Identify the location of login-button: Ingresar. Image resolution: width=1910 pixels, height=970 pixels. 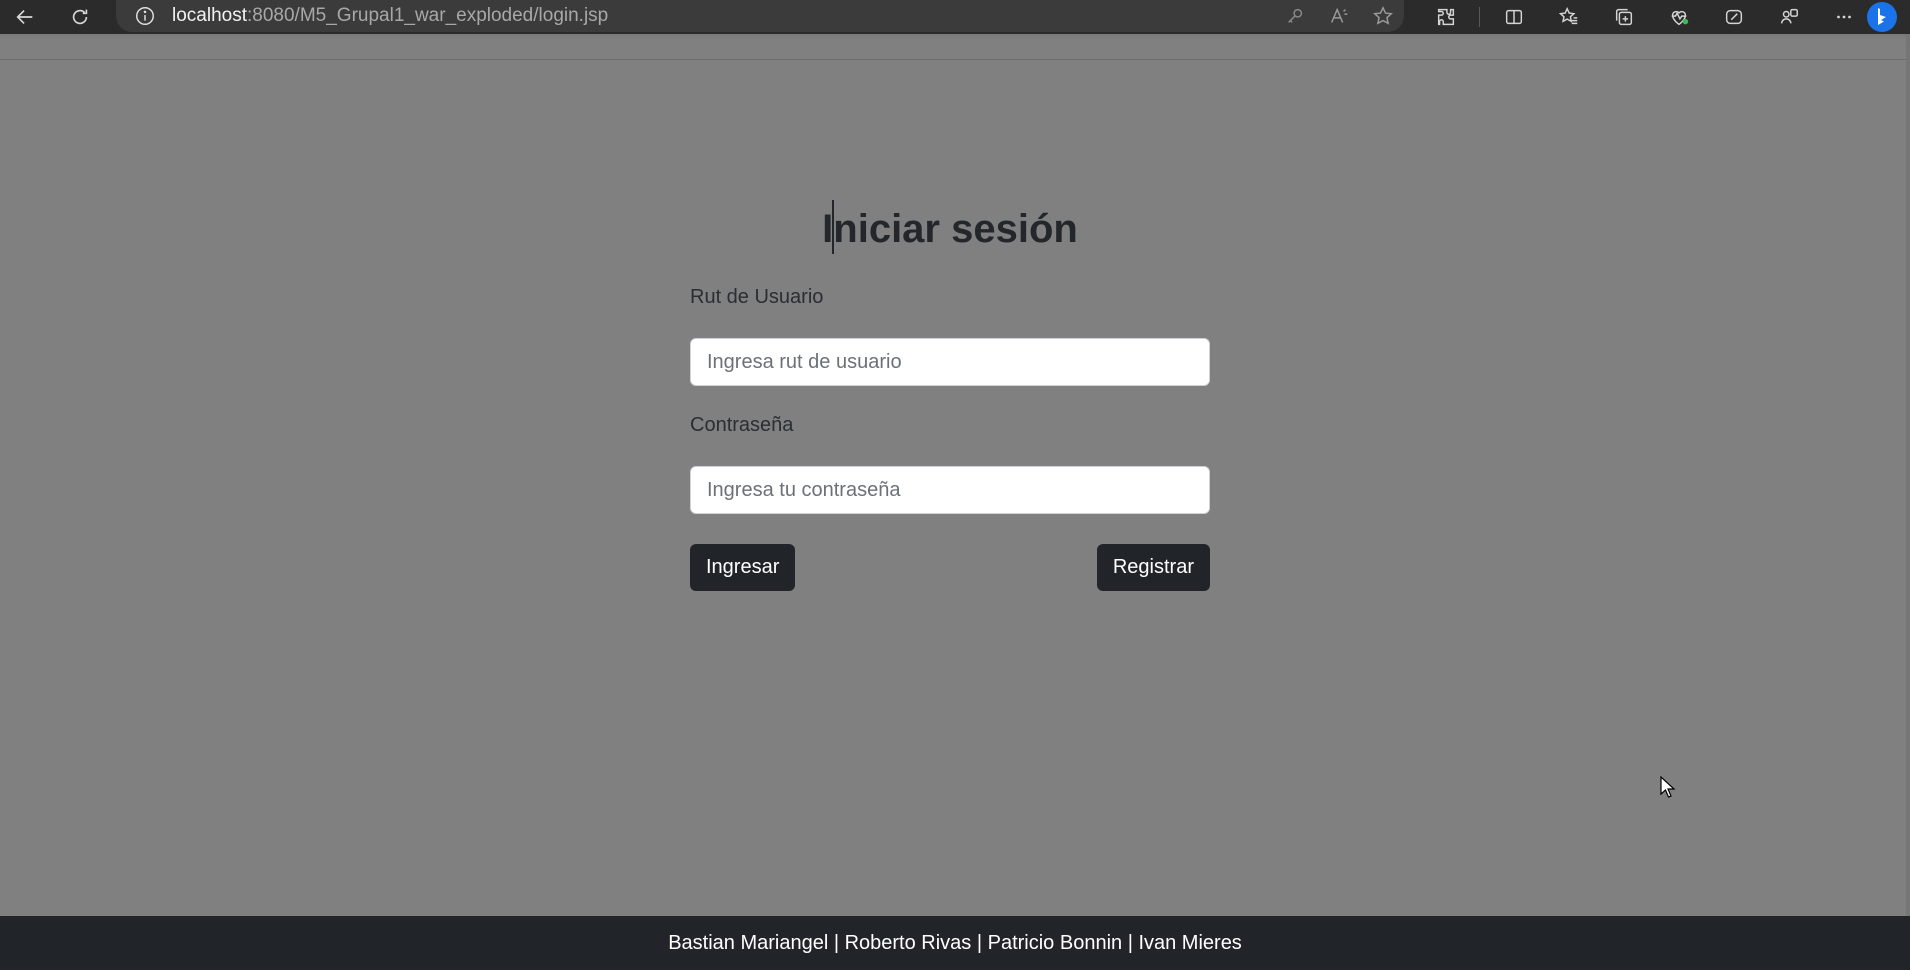
(743, 567).